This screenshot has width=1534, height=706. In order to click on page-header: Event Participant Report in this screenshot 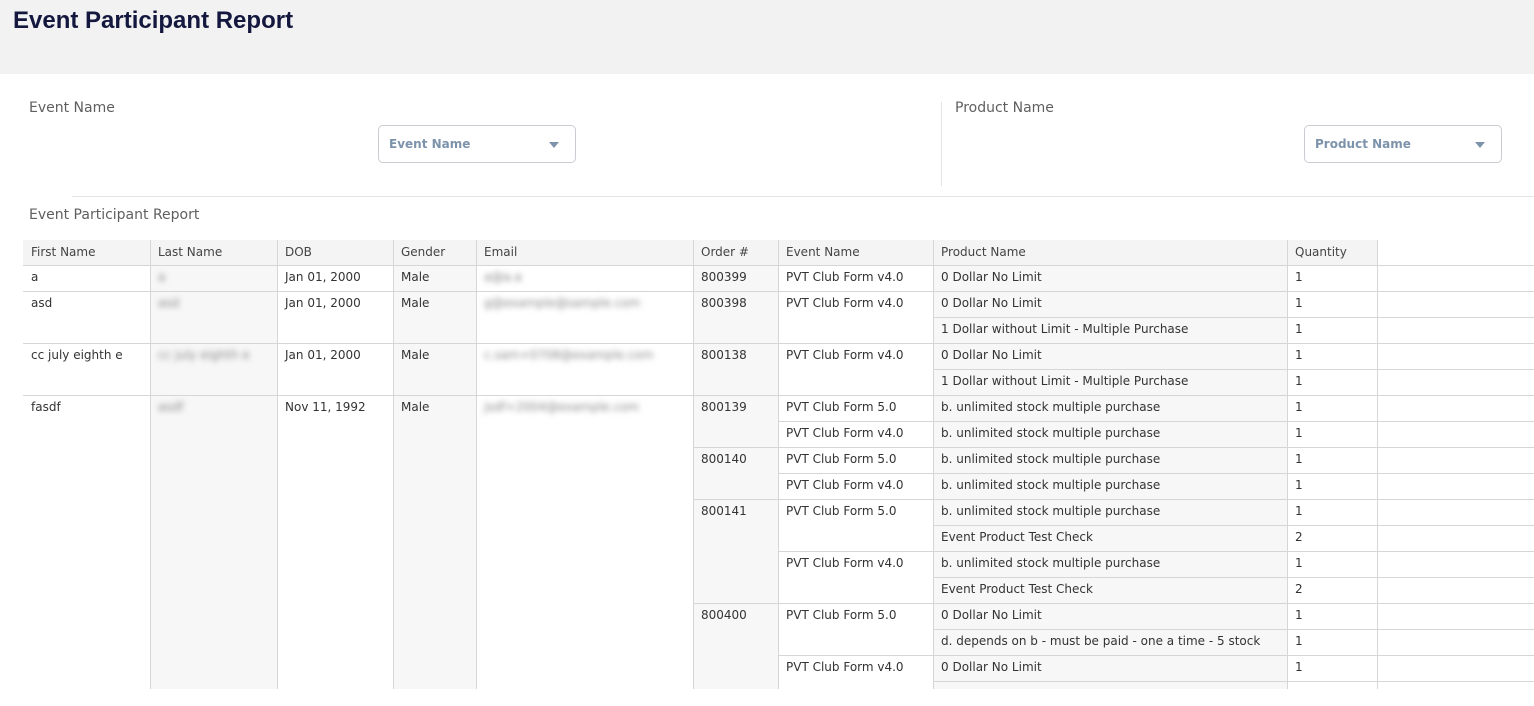, I will do `click(767, 37)`.